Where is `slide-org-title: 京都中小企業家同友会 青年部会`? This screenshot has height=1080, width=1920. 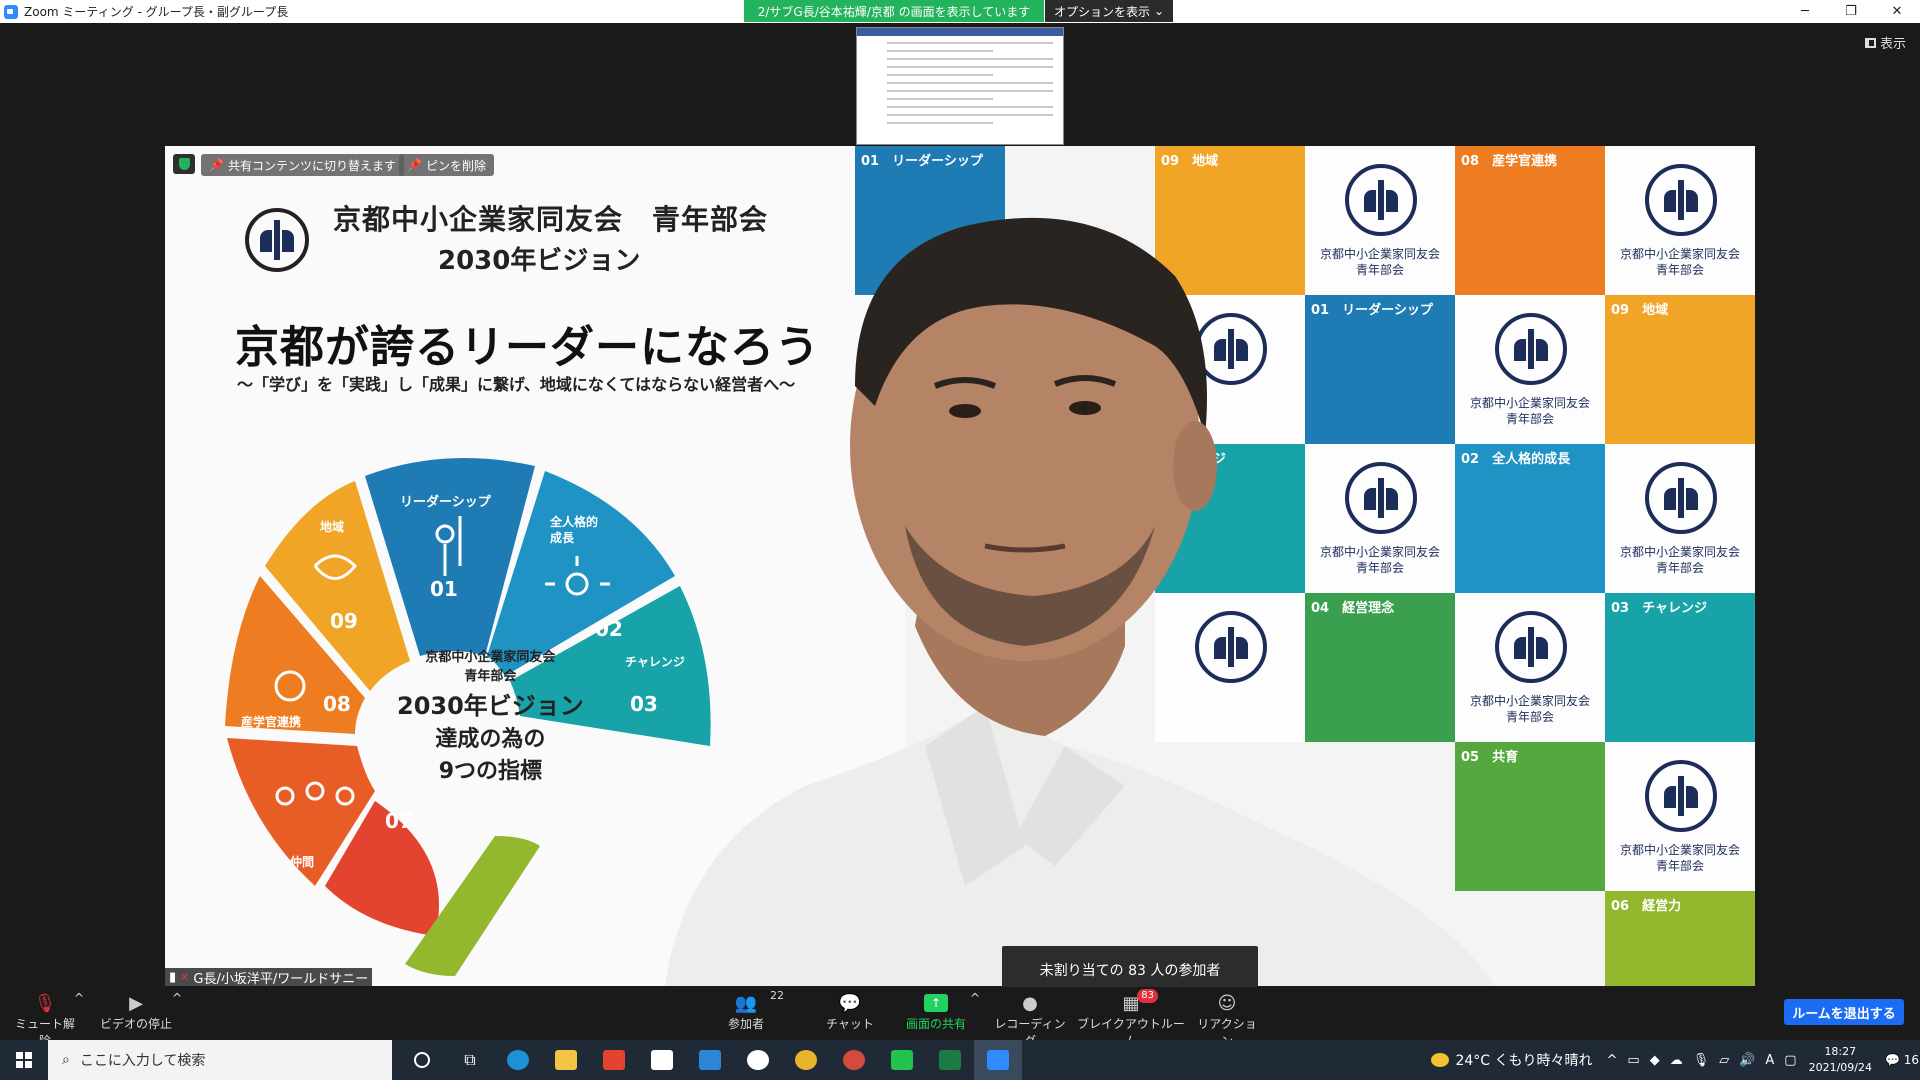
slide-org-title: 京都中小企業家同友会 青年部会 is located at coordinates (551, 219).